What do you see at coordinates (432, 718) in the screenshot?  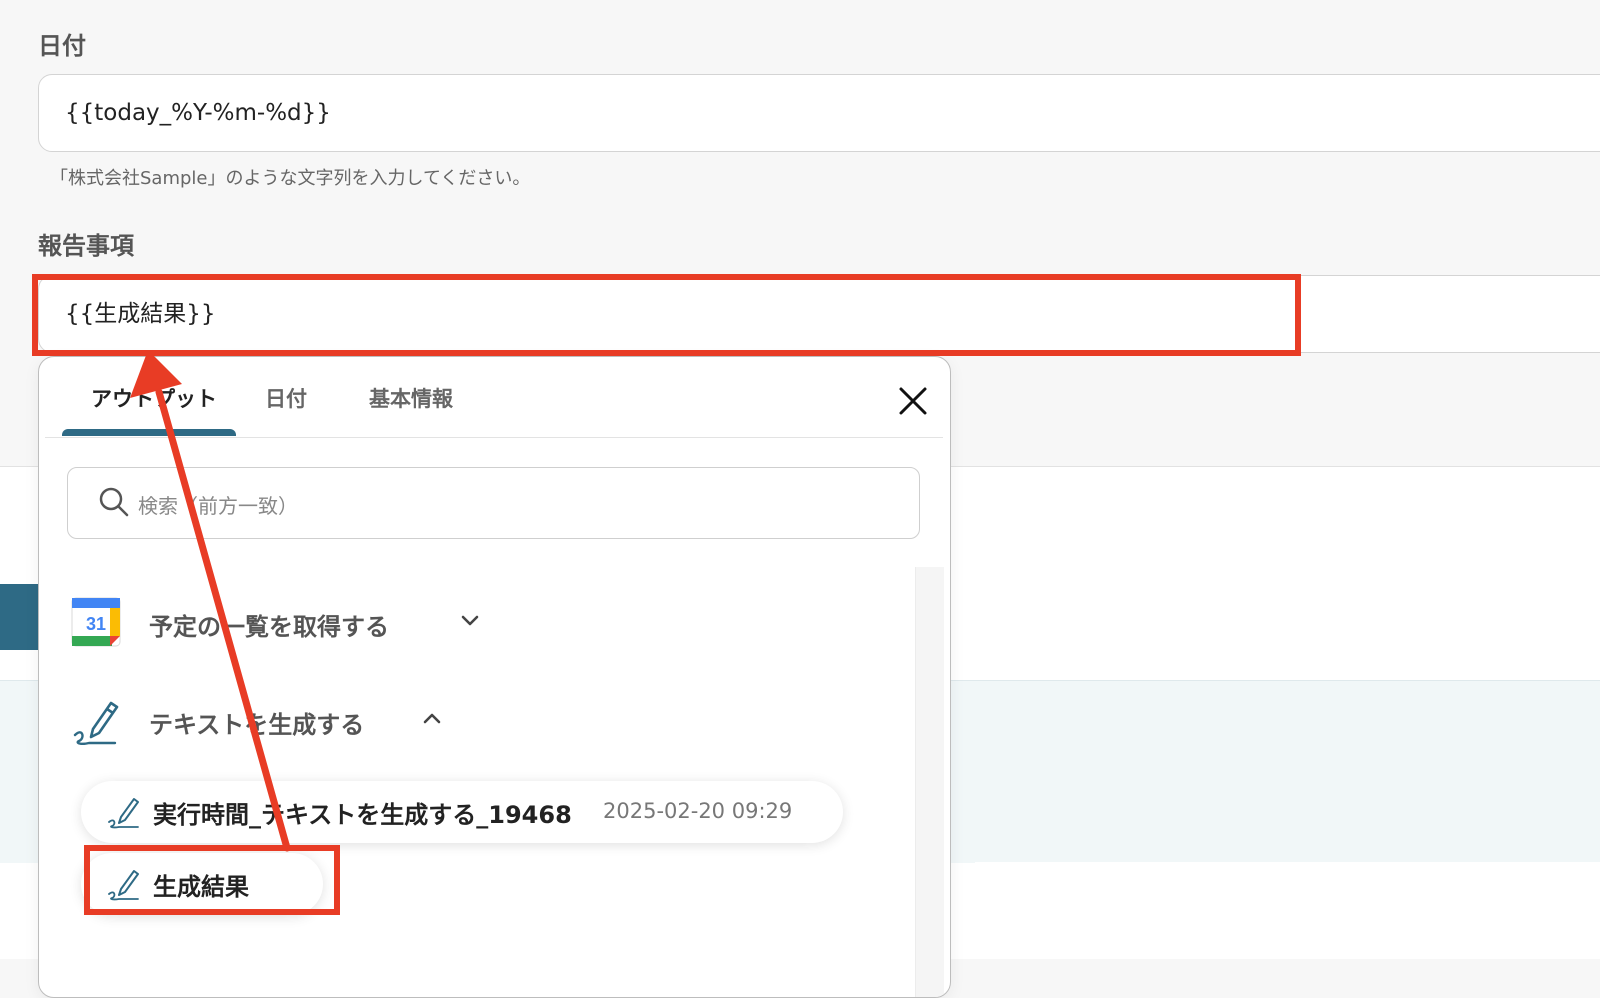 I see `chevron-up-icon` at bounding box center [432, 718].